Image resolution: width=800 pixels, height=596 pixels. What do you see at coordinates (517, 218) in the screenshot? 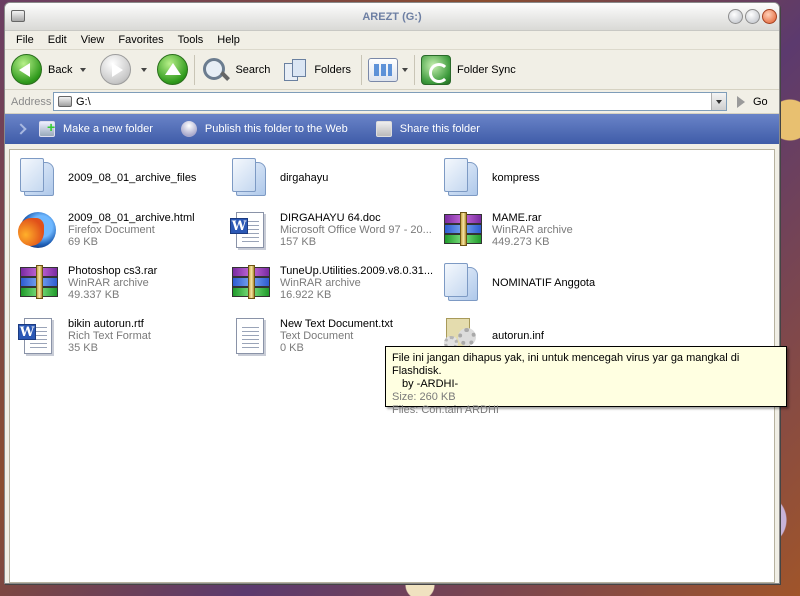
I see `file-name: MAME.rar` at bounding box center [517, 218].